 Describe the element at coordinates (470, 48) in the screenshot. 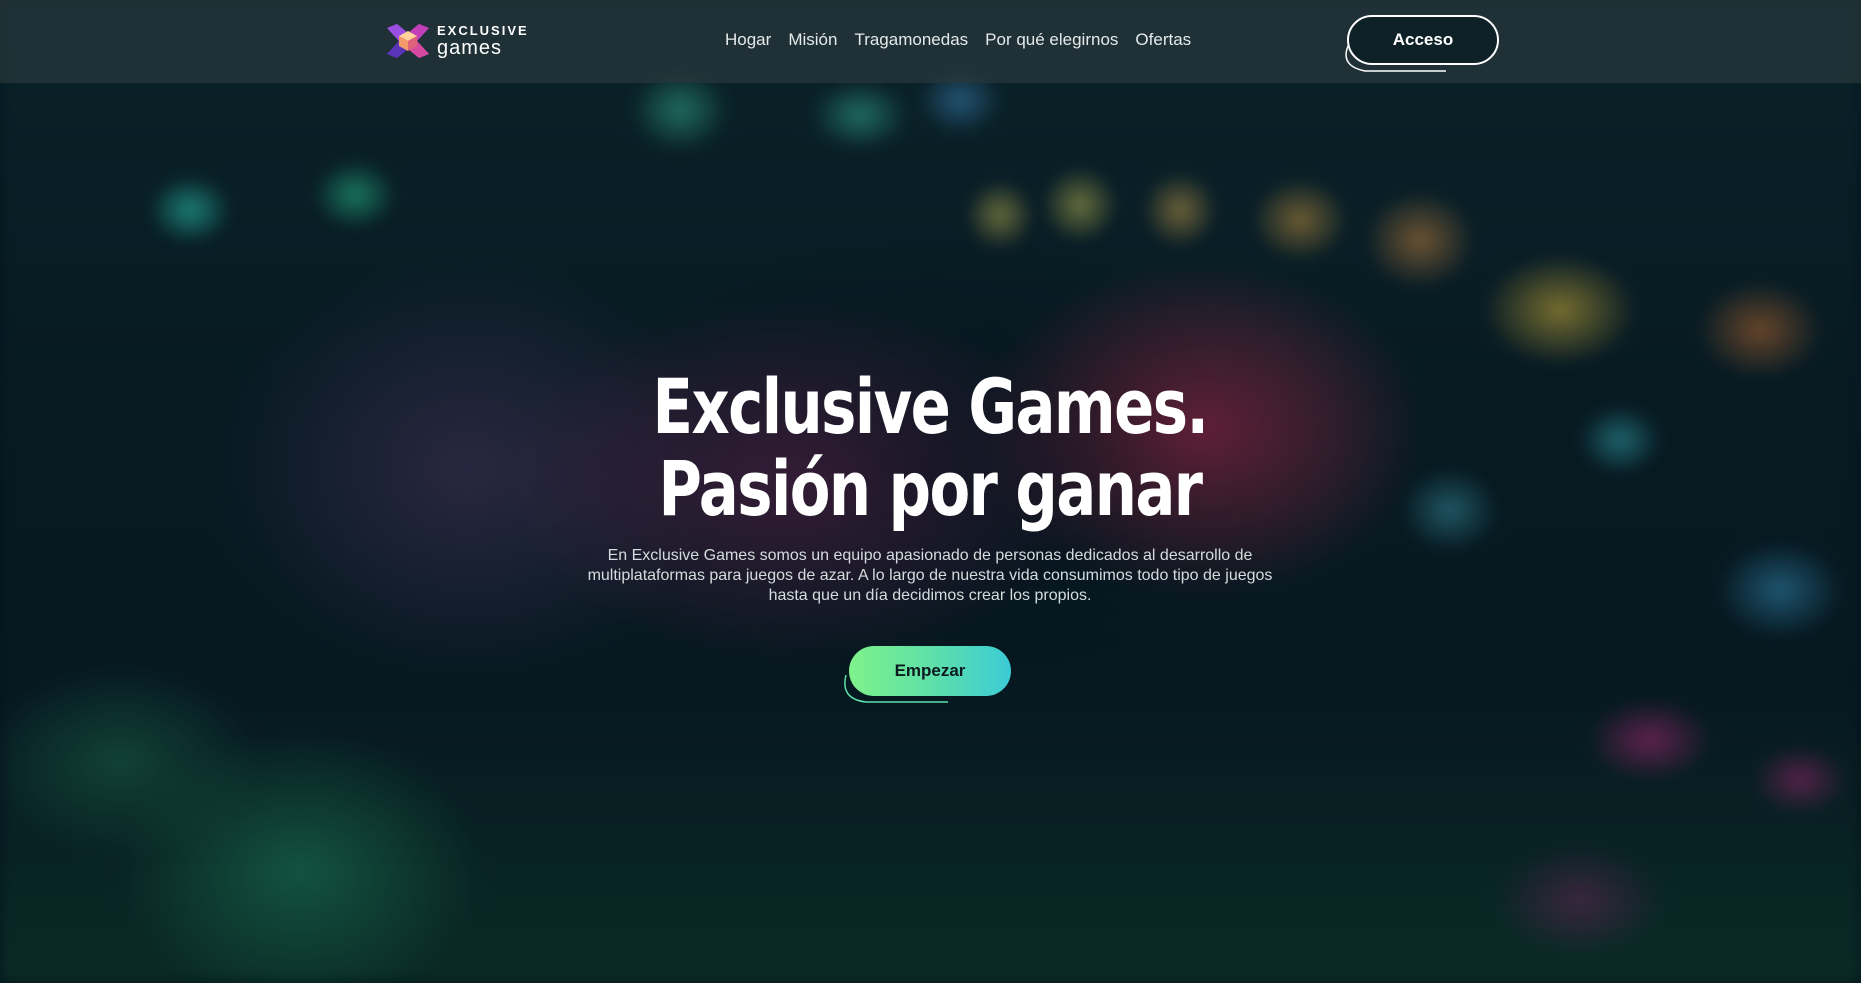

I see `brand-line2: games` at that location.